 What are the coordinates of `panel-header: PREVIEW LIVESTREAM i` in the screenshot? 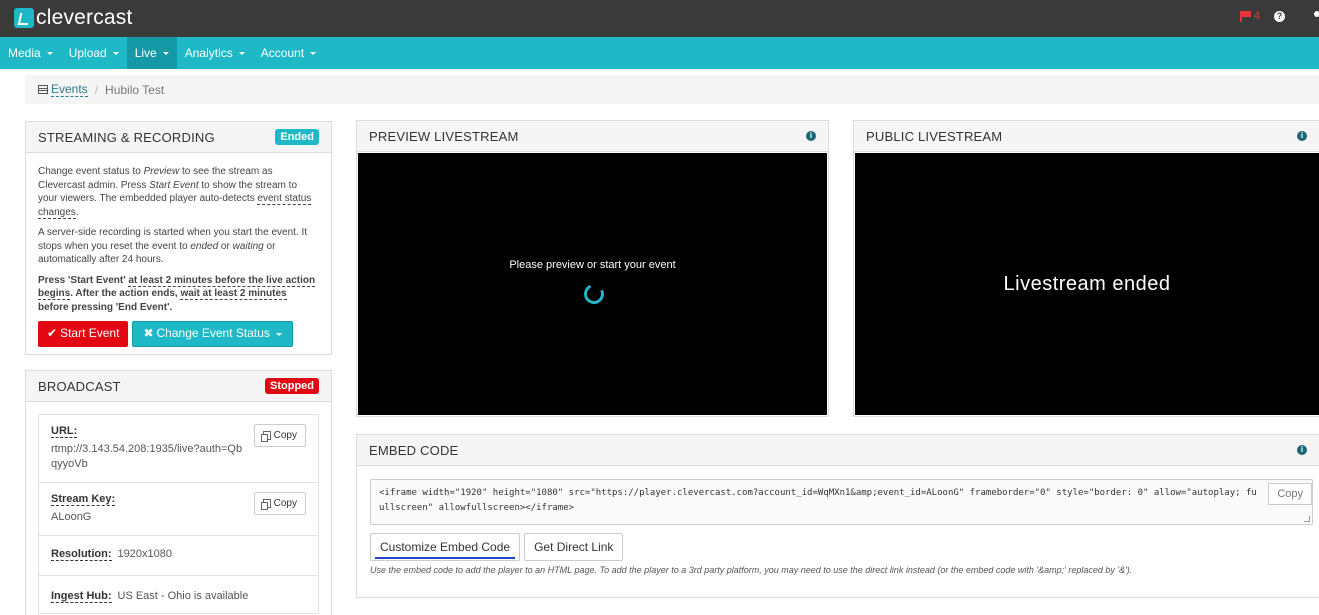 It's located at (592, 136).